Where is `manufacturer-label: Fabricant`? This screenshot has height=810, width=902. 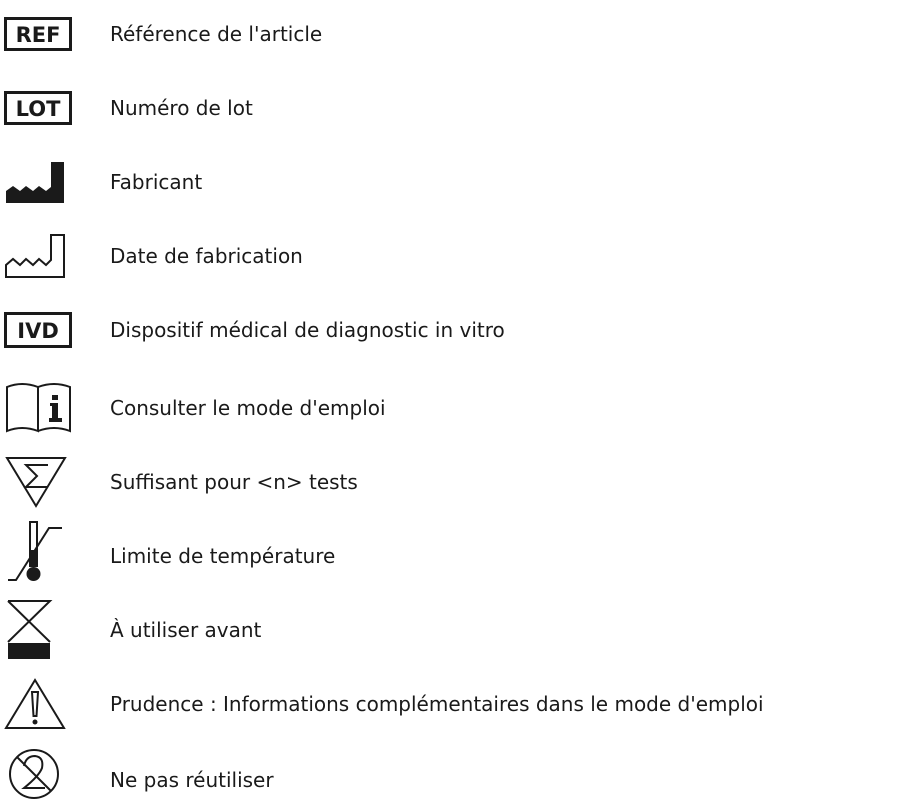 manufacturer-label: Fabricant is located at coordinates (156, 182).